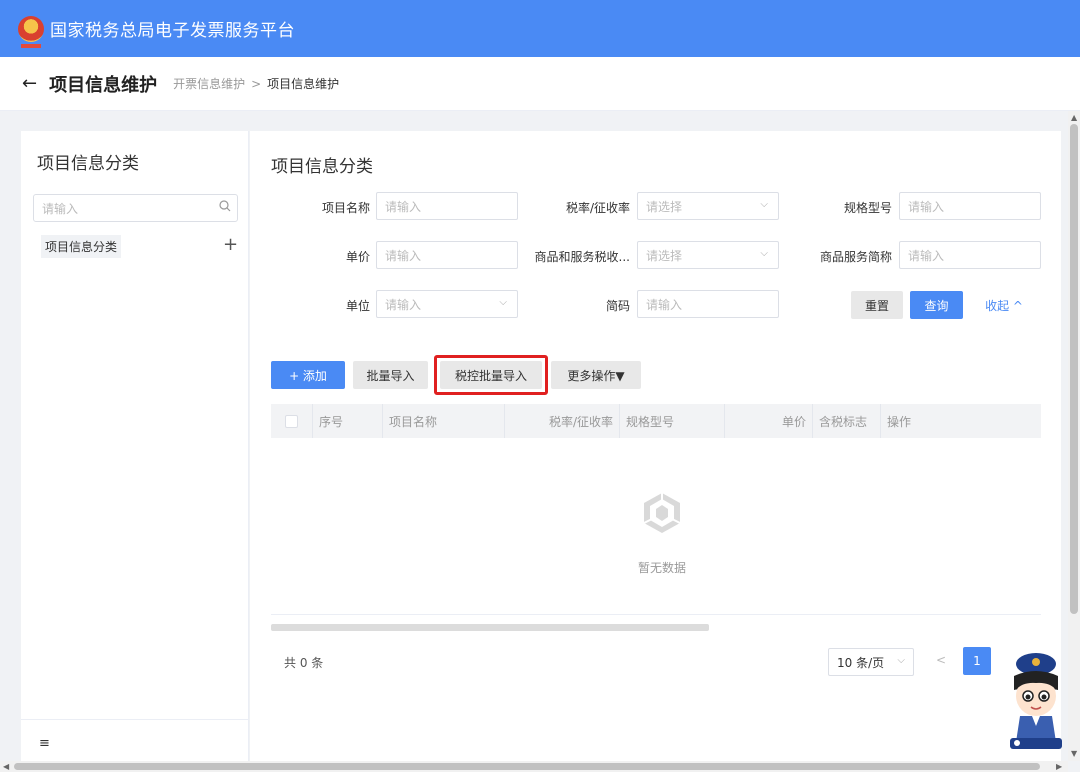  What do you see at coordinates (1004, 305) in the screenshot?
I see `collapse-filters-button: 收起 ^` at bounding box center [1004, 305].